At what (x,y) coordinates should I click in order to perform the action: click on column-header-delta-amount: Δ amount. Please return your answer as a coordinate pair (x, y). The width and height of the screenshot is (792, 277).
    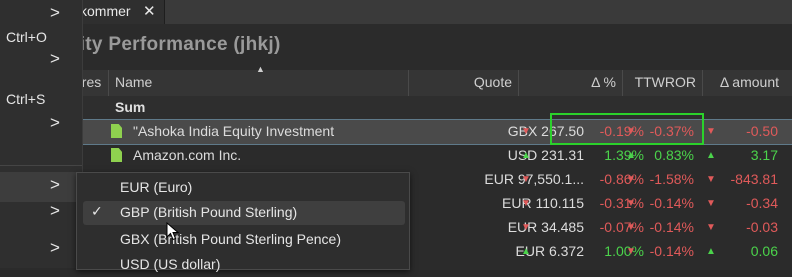
    Looking at the image, I should click on (749, 82).